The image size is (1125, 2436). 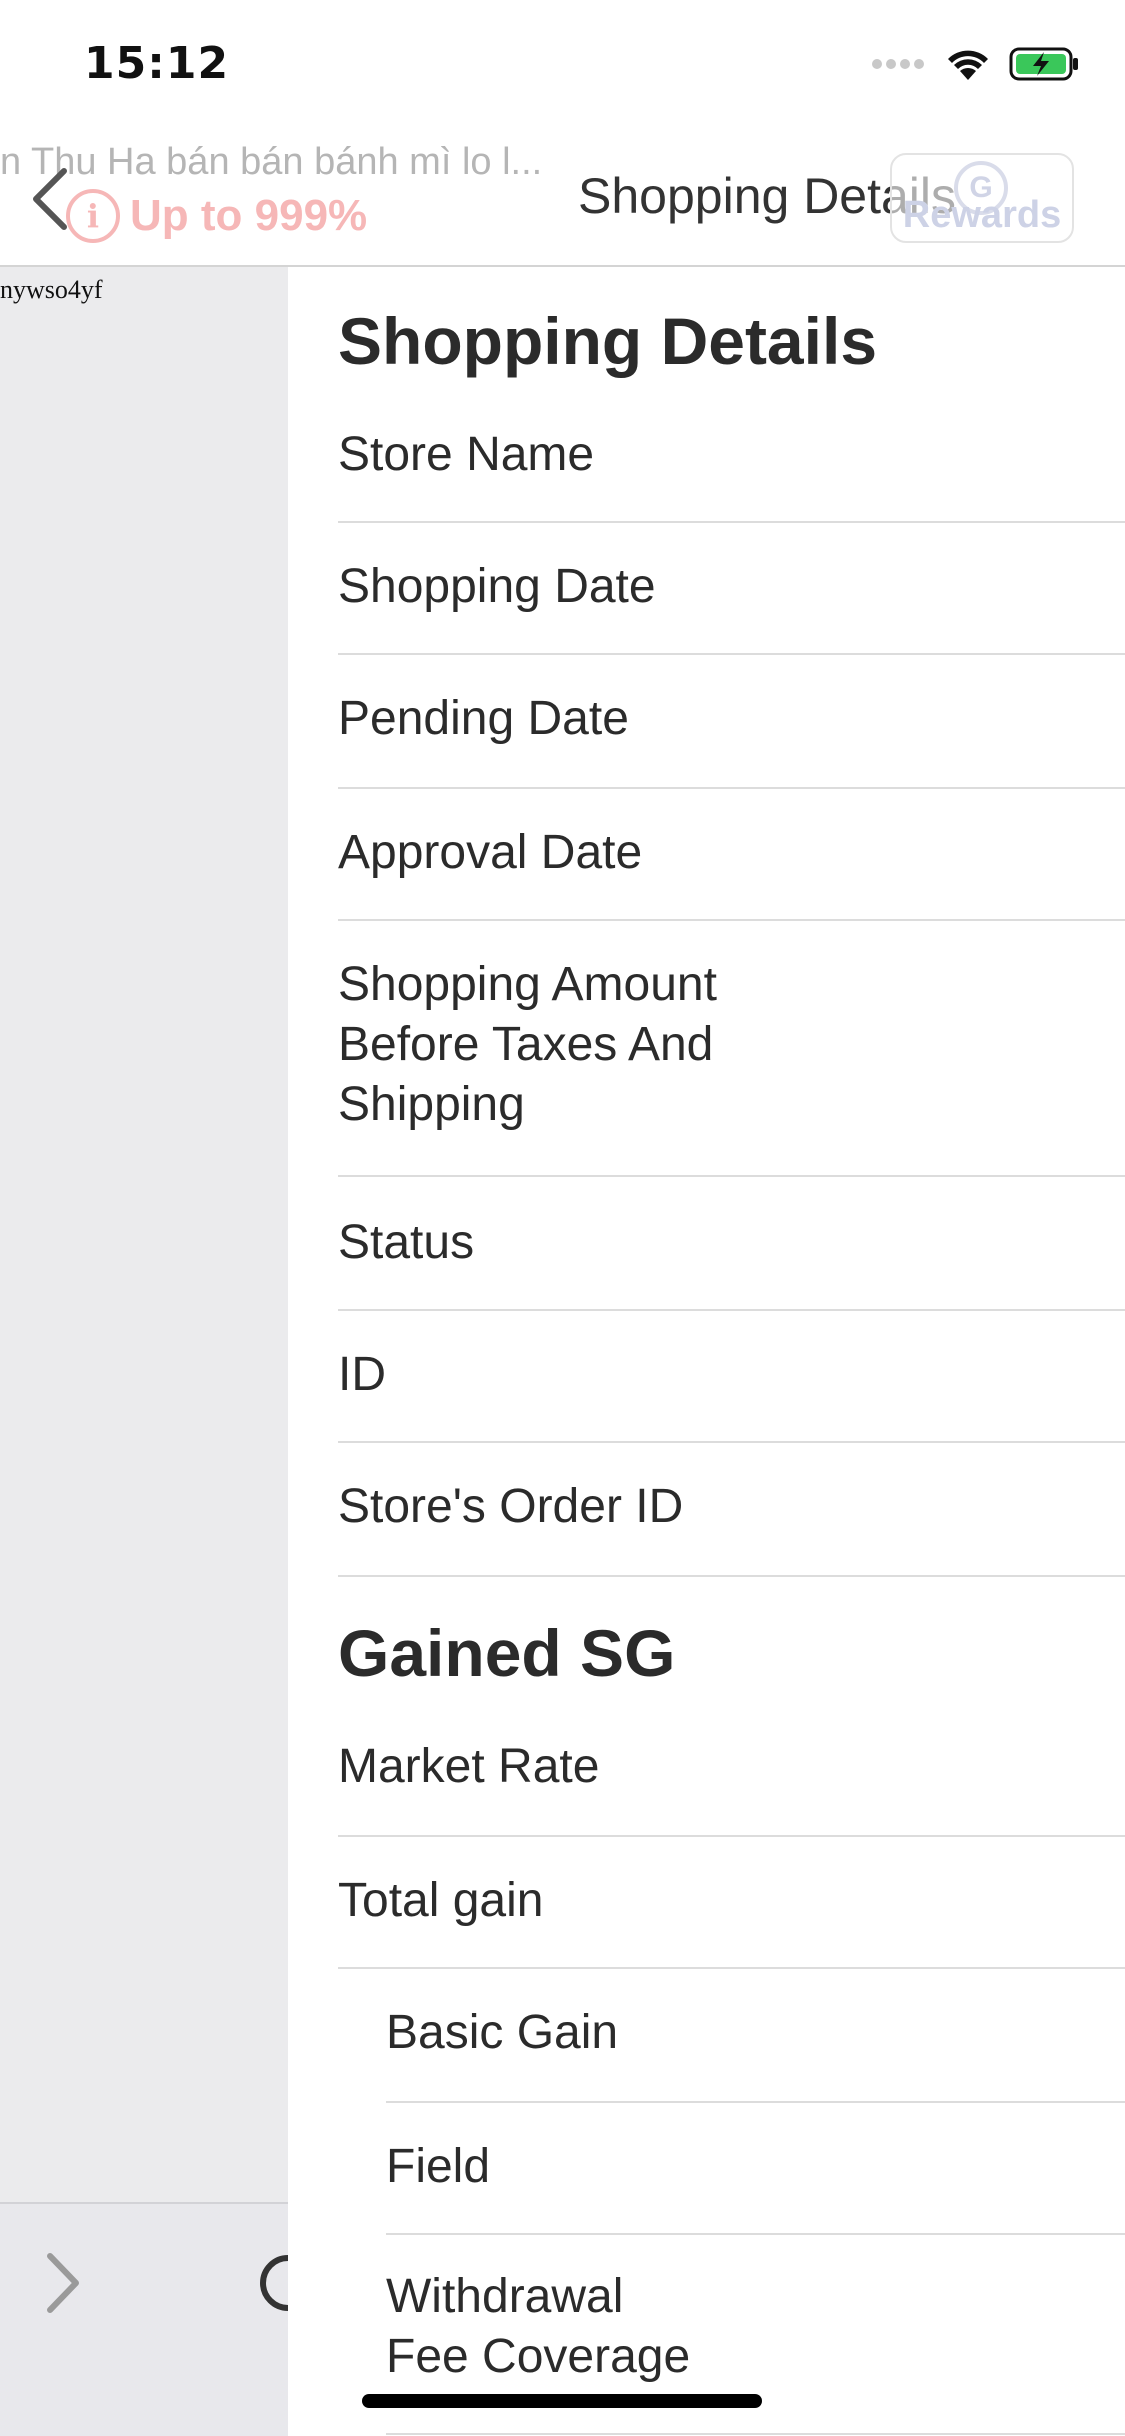 I want to click on detail-label: Status, so click(x=406, y=1242).